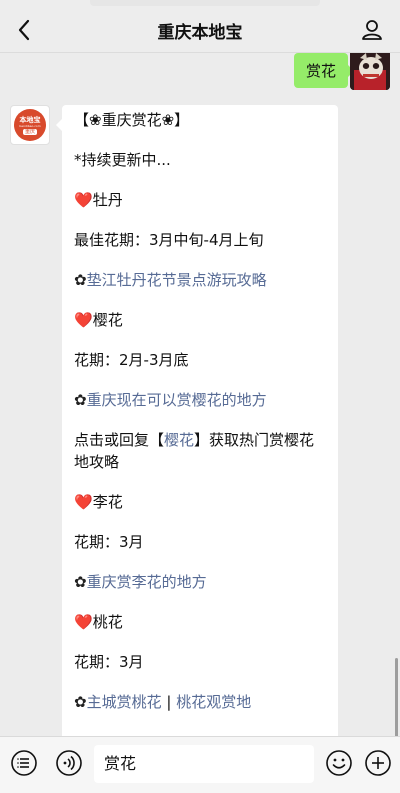  Describe the element at coordinates (107, 502) in the screenshot. I see `section-name: 李花` at that location.